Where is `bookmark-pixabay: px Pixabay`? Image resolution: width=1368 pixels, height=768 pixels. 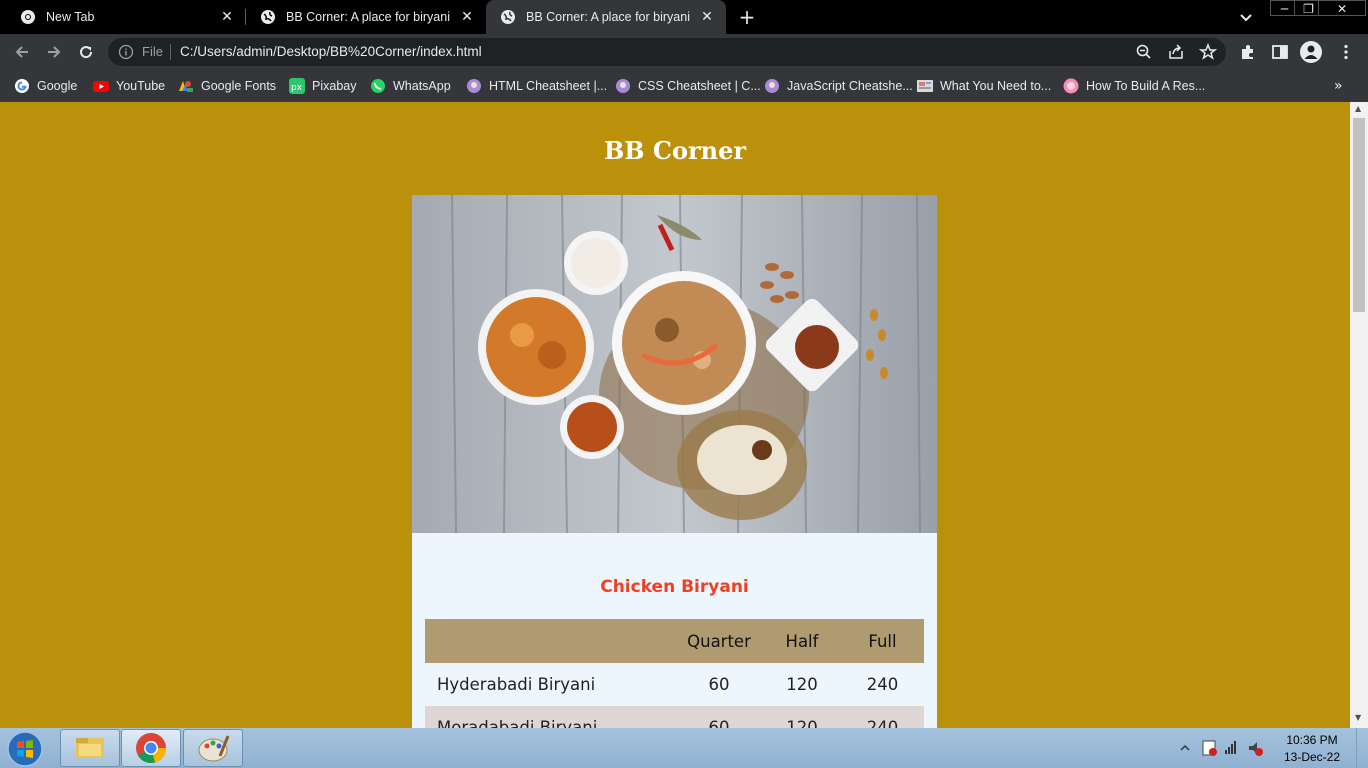
bookmark-pixabay: px Pixabay is located at coordinates (322, 86).